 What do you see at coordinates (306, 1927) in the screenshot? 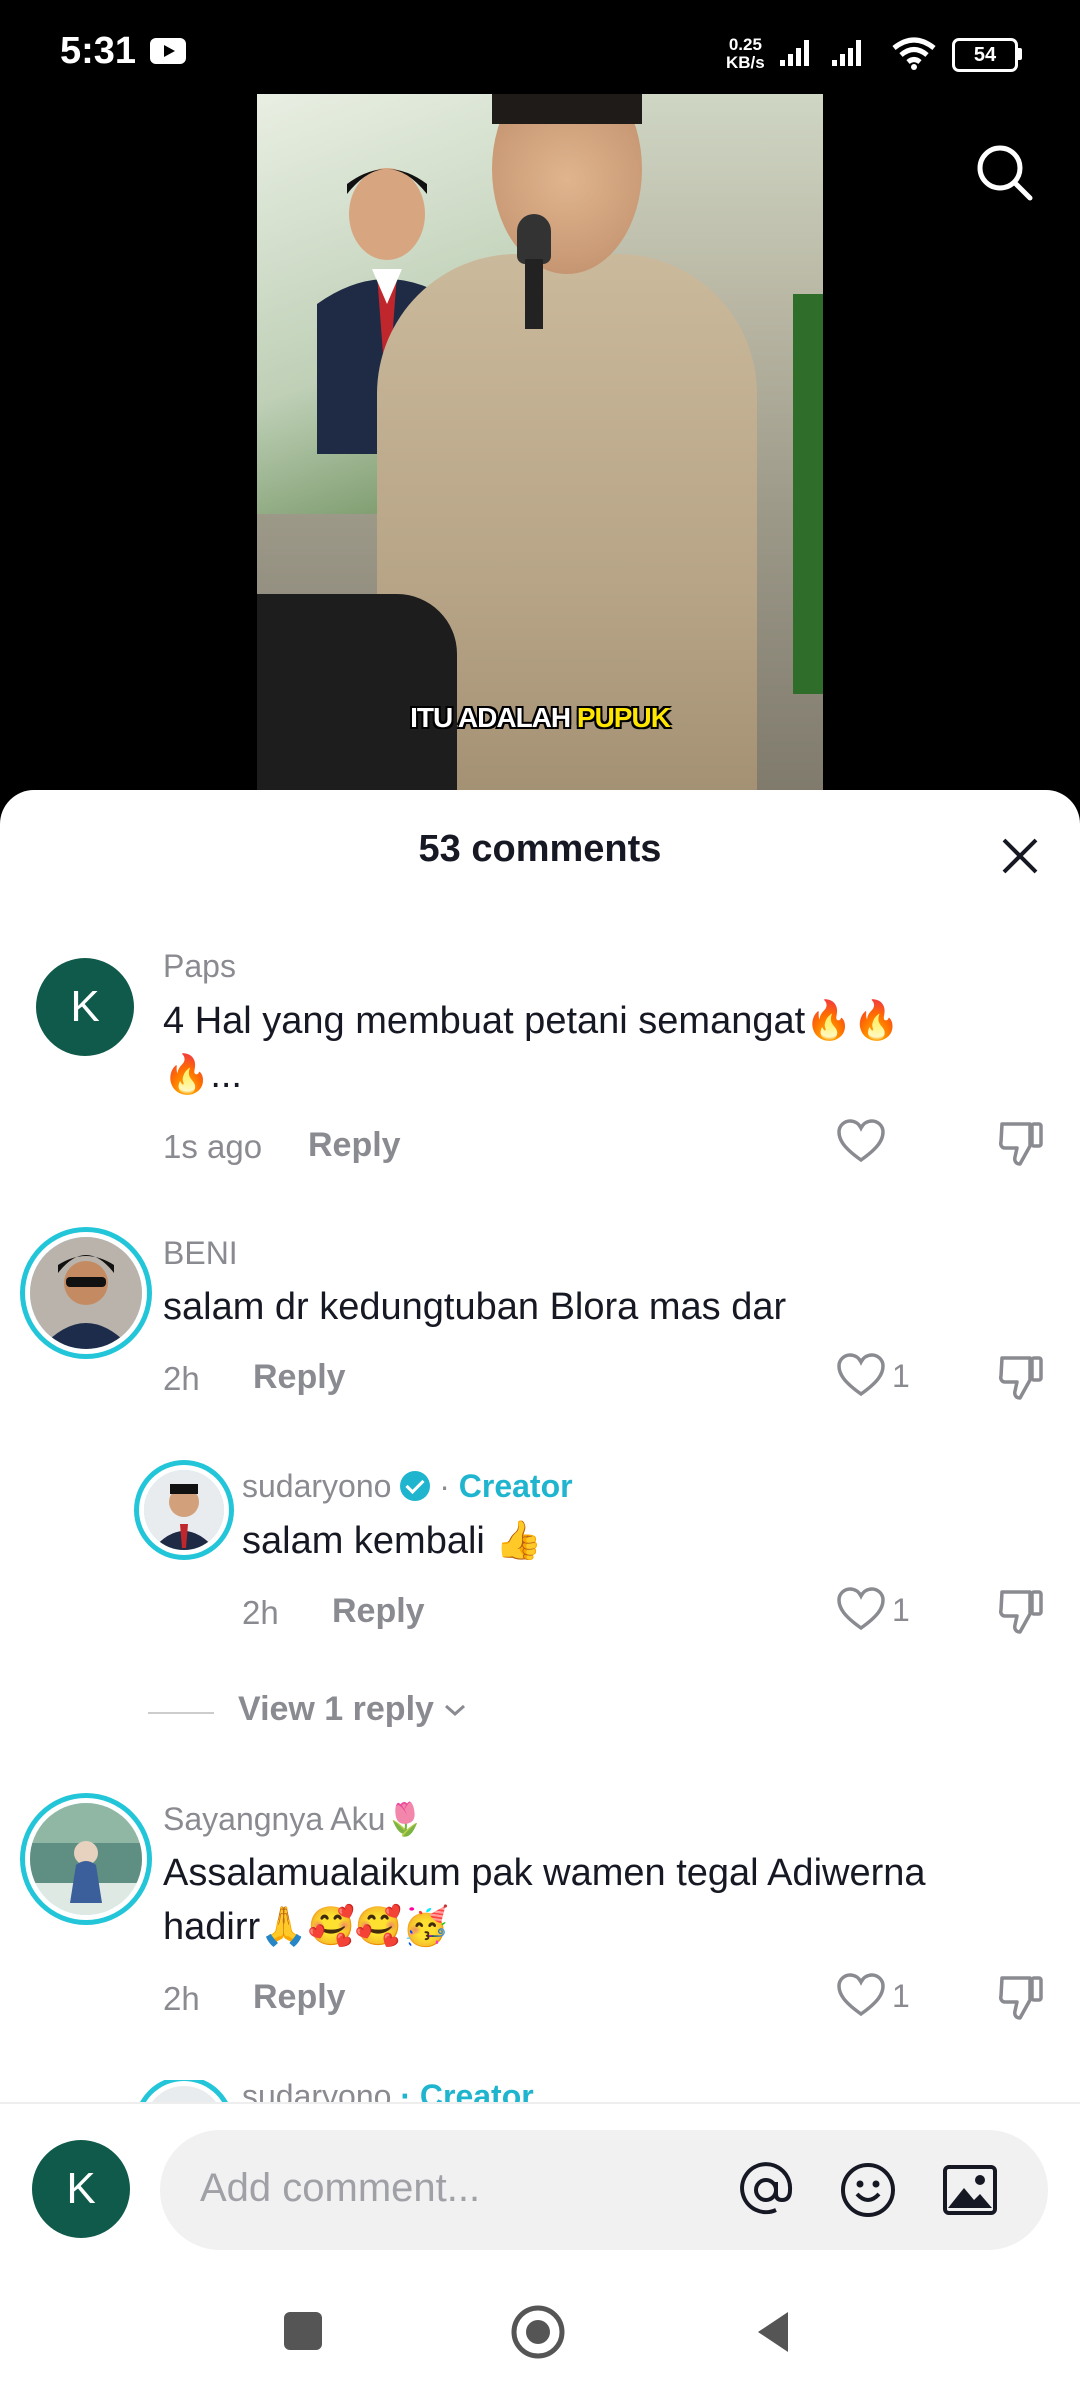
I see `comment-text-line2: hadirr🙏🥰🥰🥳` at bounding box center [306, 1927].